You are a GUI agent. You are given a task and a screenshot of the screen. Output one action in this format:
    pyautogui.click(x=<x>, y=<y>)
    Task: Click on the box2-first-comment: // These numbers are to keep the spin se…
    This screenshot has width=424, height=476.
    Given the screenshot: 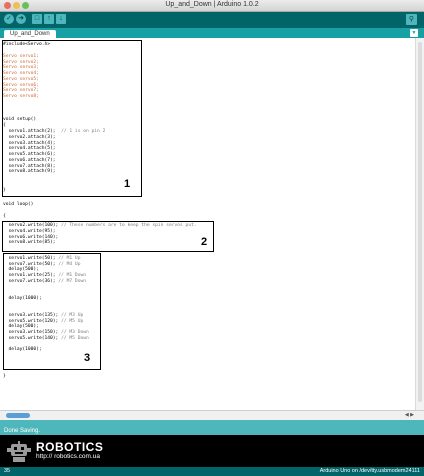 What is the action you would take?
    pyautogui.click(x=127, y=225)
    